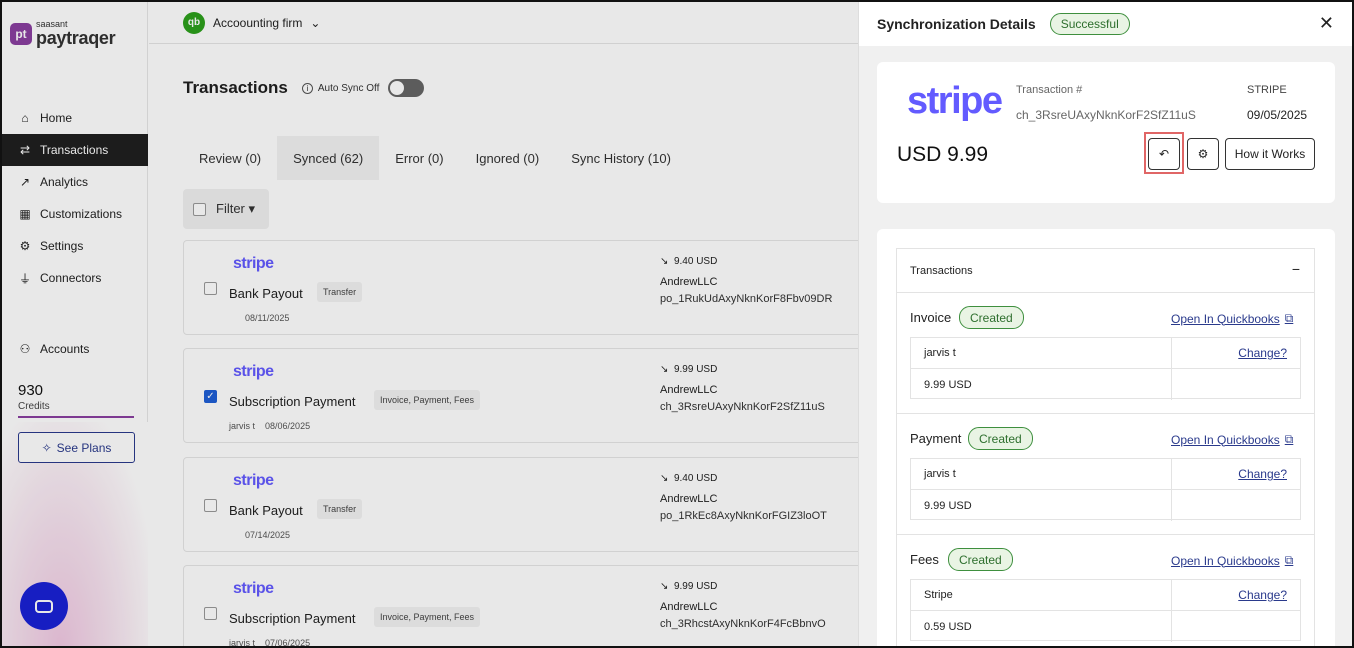  Describe the element at coordinates (76, 38) in the screenshot. I see `logo-name: paytraqer` at that location.